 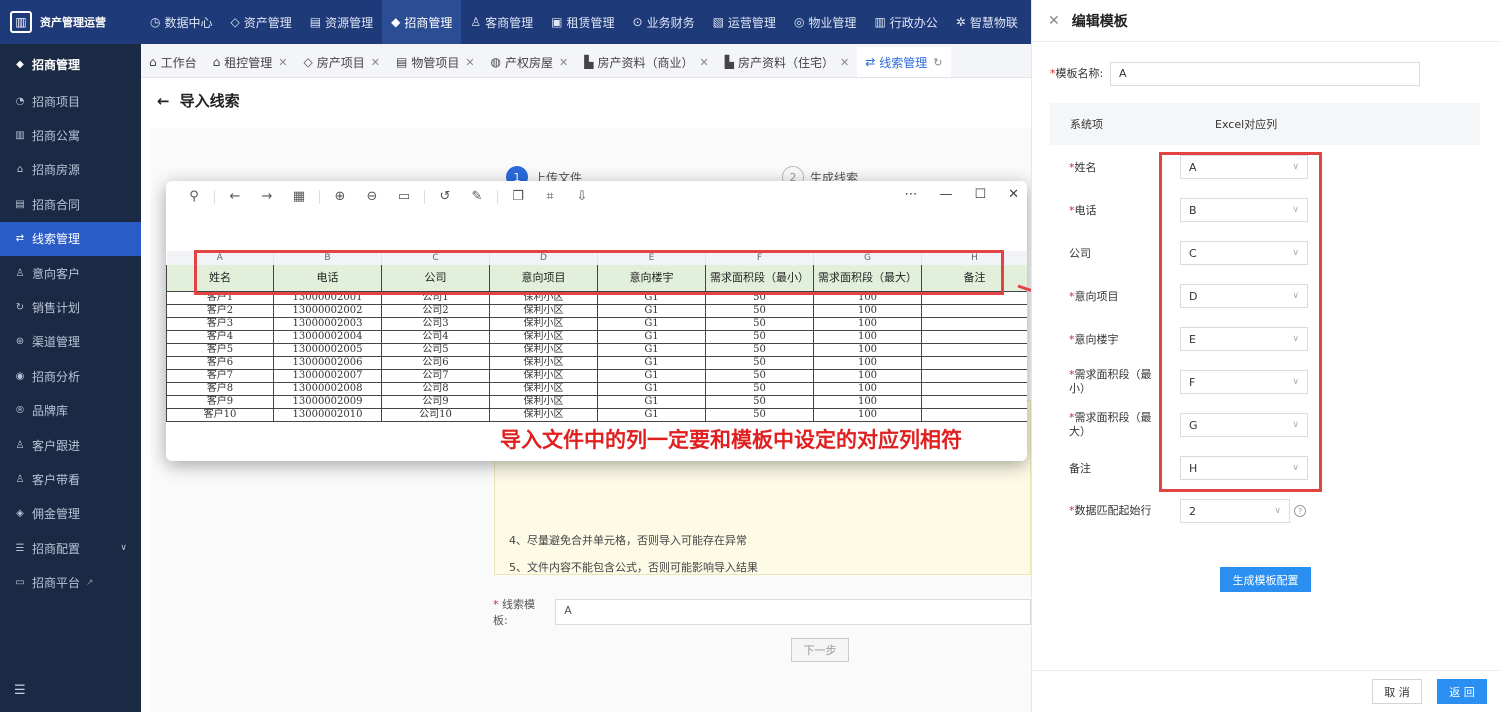 I want to click on sidebar-item-0: ◔ 招商项目, so click(x=70, y=101).